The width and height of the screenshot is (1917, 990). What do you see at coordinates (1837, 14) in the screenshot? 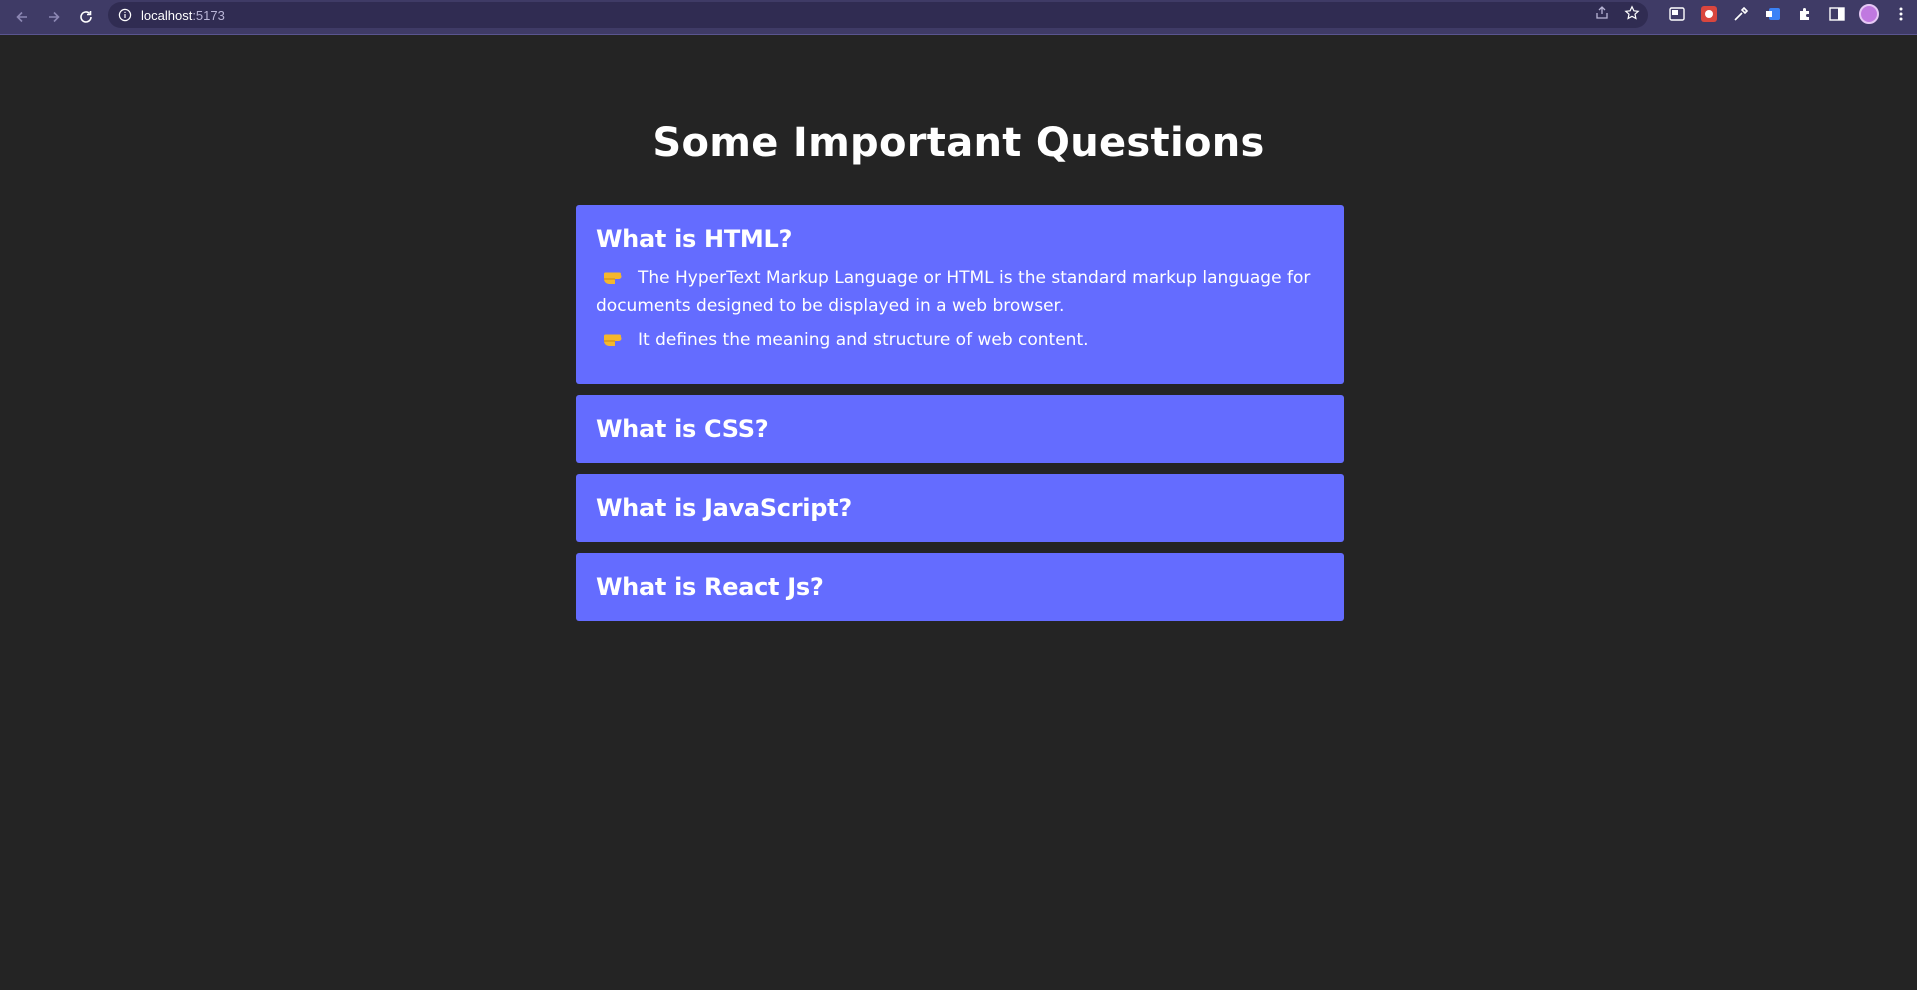
I see `side-panel-icon` at bounding box center [1837, 14].